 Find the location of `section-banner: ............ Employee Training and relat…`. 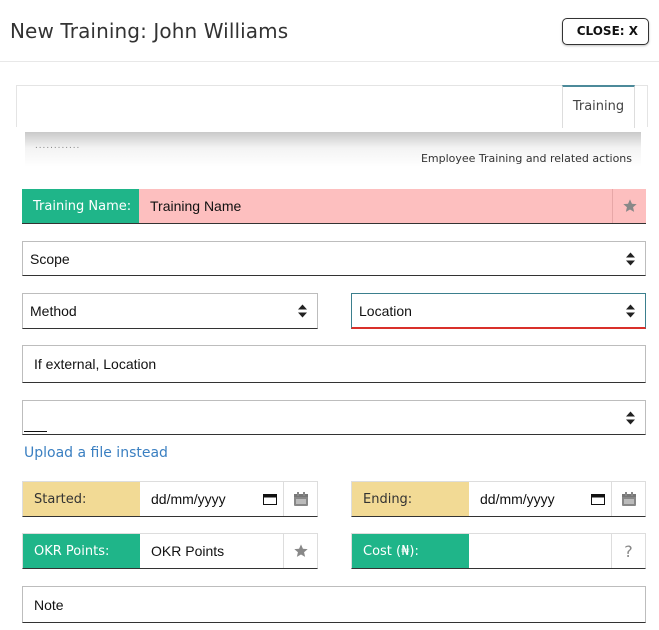

section-banner: ............ Employee Training and relat… is located at coordinates (333, 149).